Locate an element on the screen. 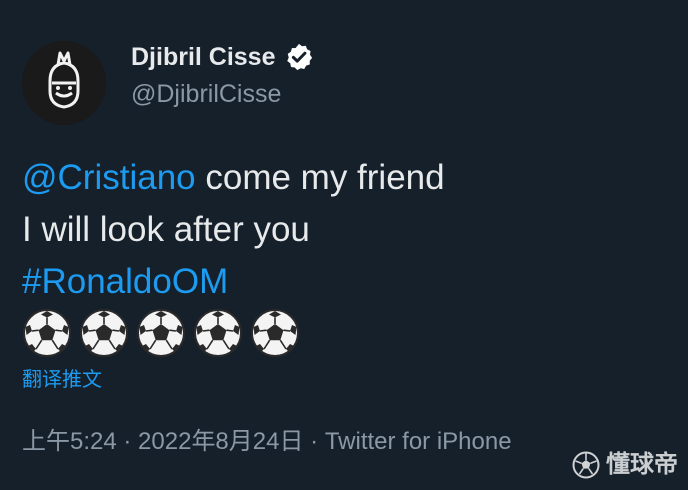  avatar-icon is located at coordinates (64, 83).